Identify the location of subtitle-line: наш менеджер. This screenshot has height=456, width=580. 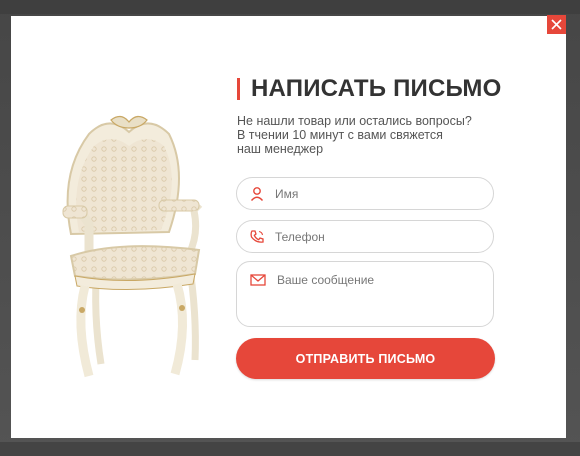
(280, 149).